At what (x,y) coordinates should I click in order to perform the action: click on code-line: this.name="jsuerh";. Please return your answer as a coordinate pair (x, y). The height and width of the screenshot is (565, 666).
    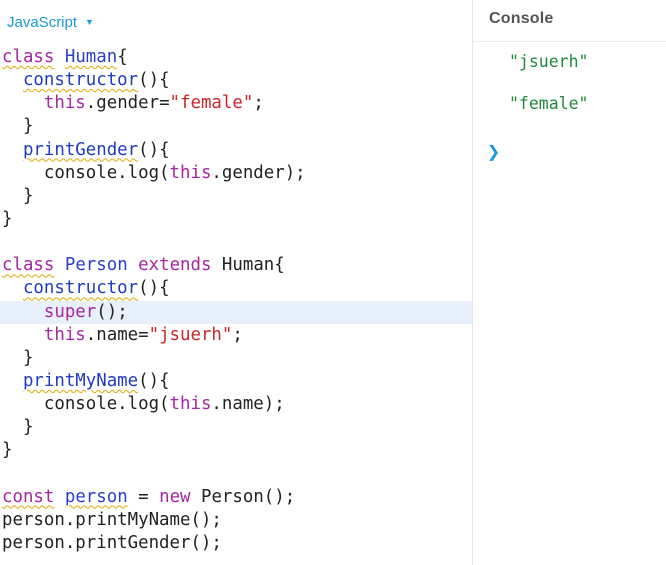
    Looking at the image, I should click on (236, 335).